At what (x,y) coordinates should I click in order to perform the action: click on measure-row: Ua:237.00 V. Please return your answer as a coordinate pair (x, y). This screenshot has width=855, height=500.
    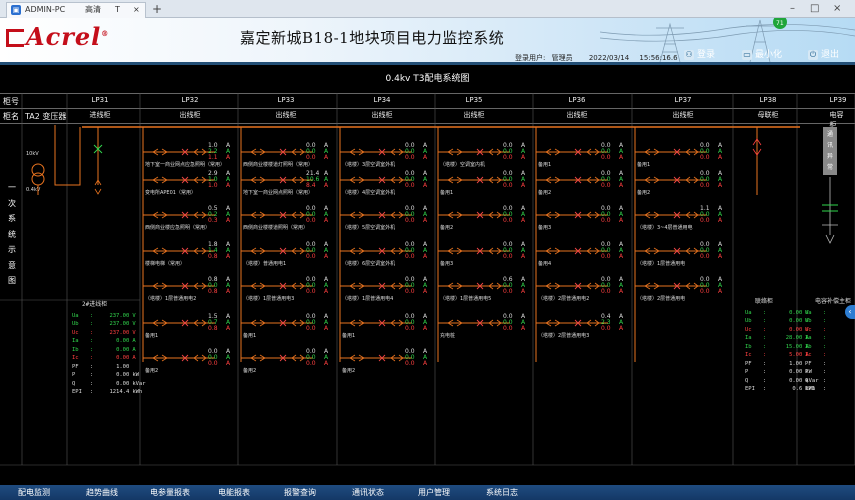
    Looking at the image, I should click on (104, 315).